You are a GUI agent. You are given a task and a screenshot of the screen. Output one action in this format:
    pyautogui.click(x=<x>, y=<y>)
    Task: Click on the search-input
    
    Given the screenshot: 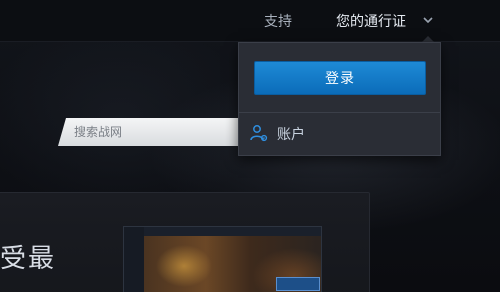 What is the action you would take?
    pyautogui.click(x=158, y=132)
    